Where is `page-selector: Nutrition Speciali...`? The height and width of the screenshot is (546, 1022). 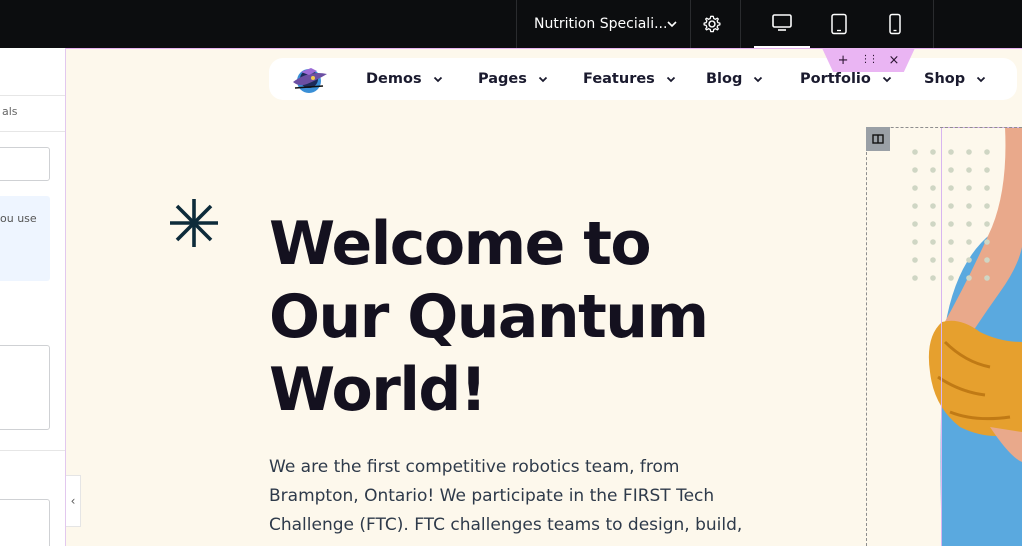
page-selector: Nutrition Speciali... is located at coordinates (603, 24).